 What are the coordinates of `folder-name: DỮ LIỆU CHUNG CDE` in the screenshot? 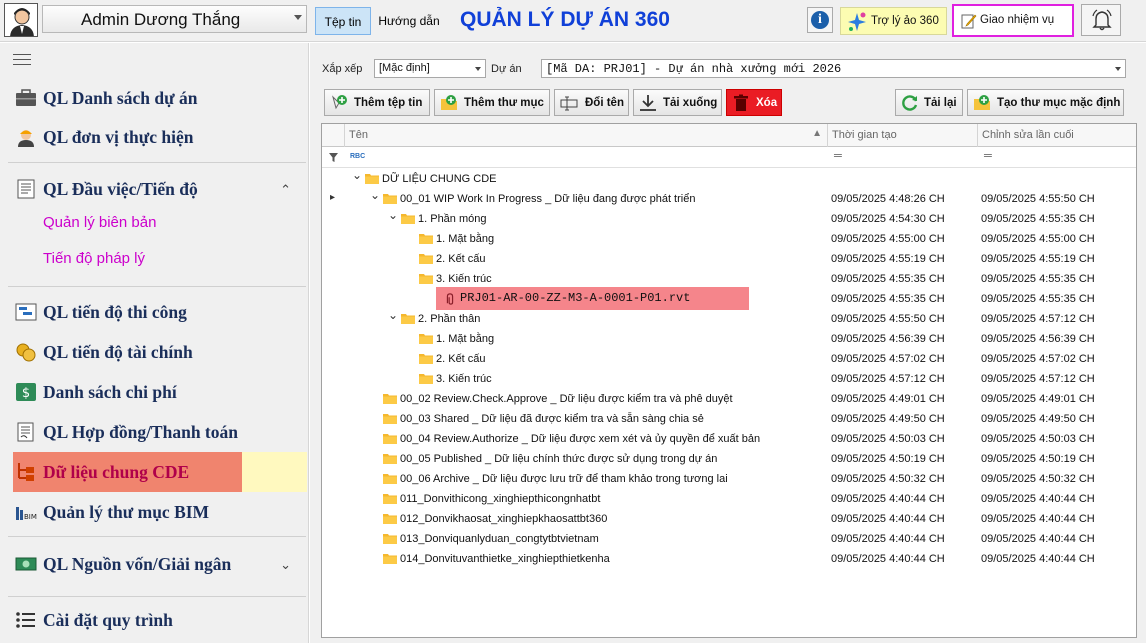 It's located at (439, 179).